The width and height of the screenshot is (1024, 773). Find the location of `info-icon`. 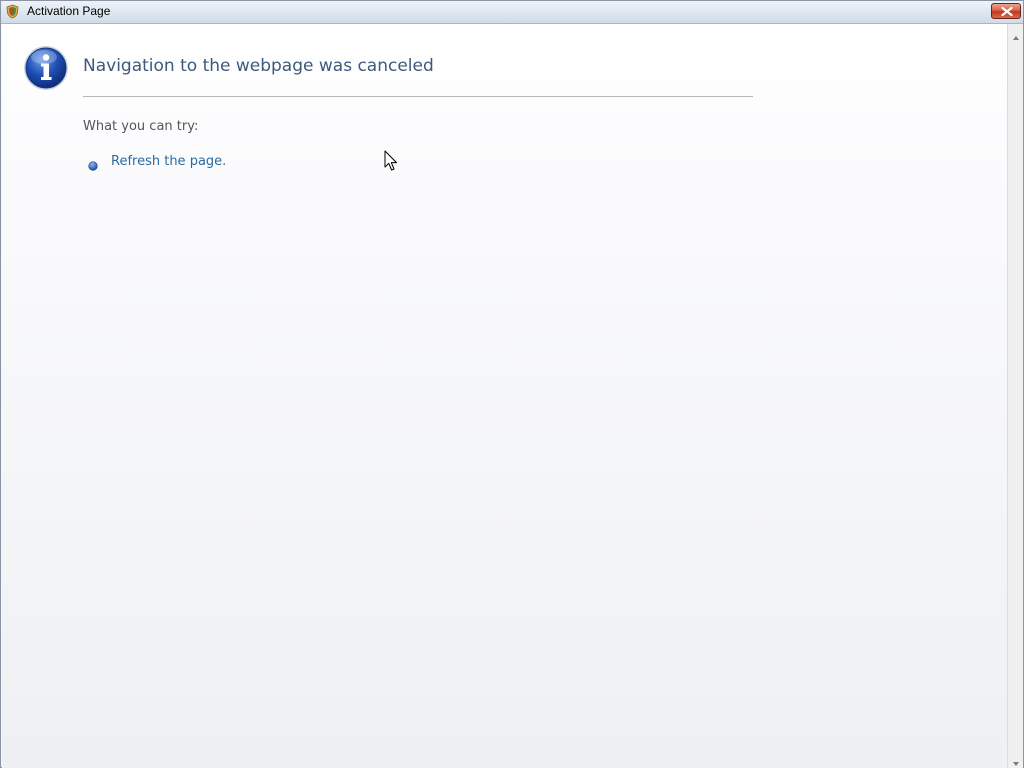

info-icon is located at coordinates (46, 68).